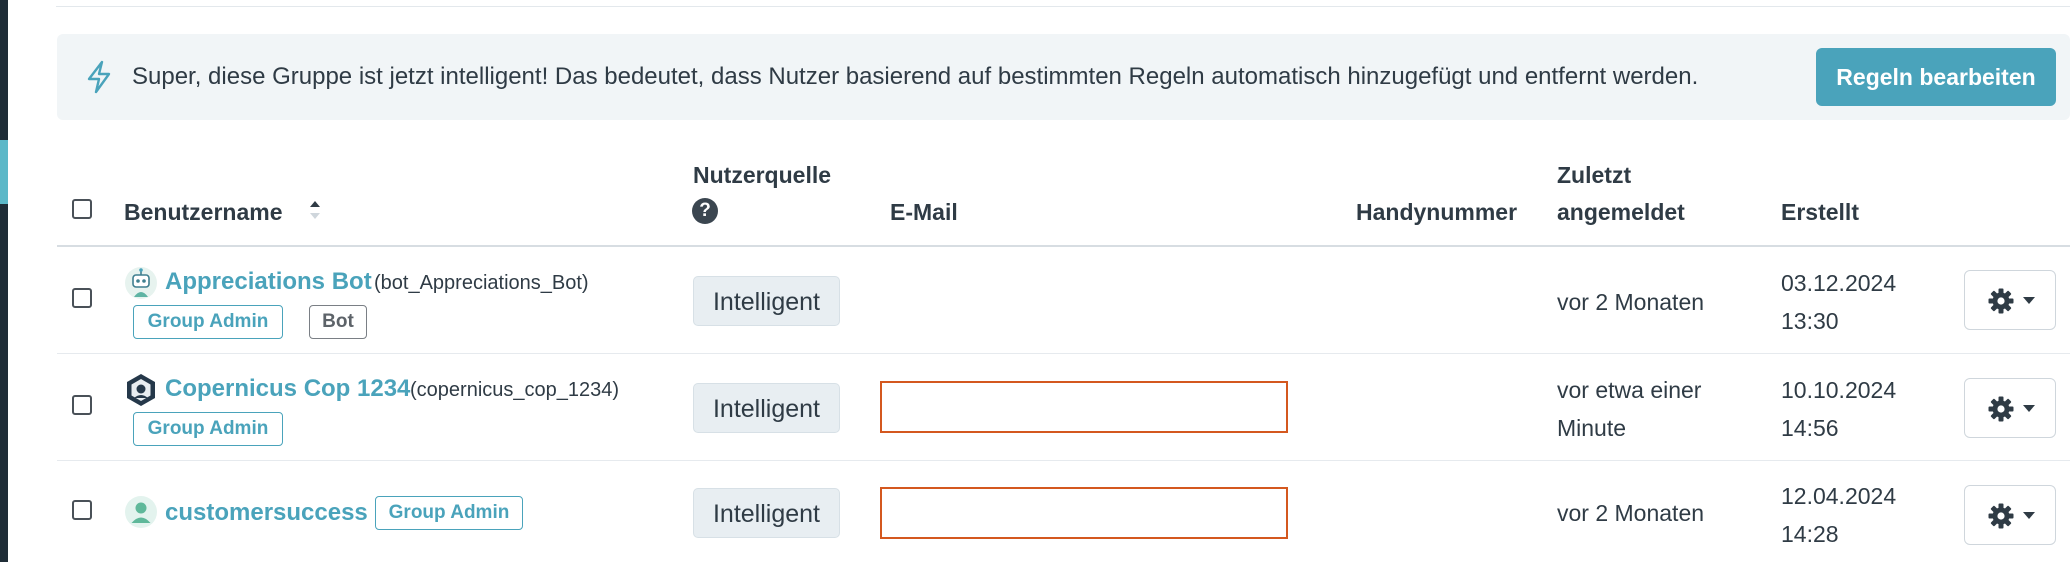 The height and width of the screenshot is (562, 2070). I want to click on bolt-icon, so click(99, 77).